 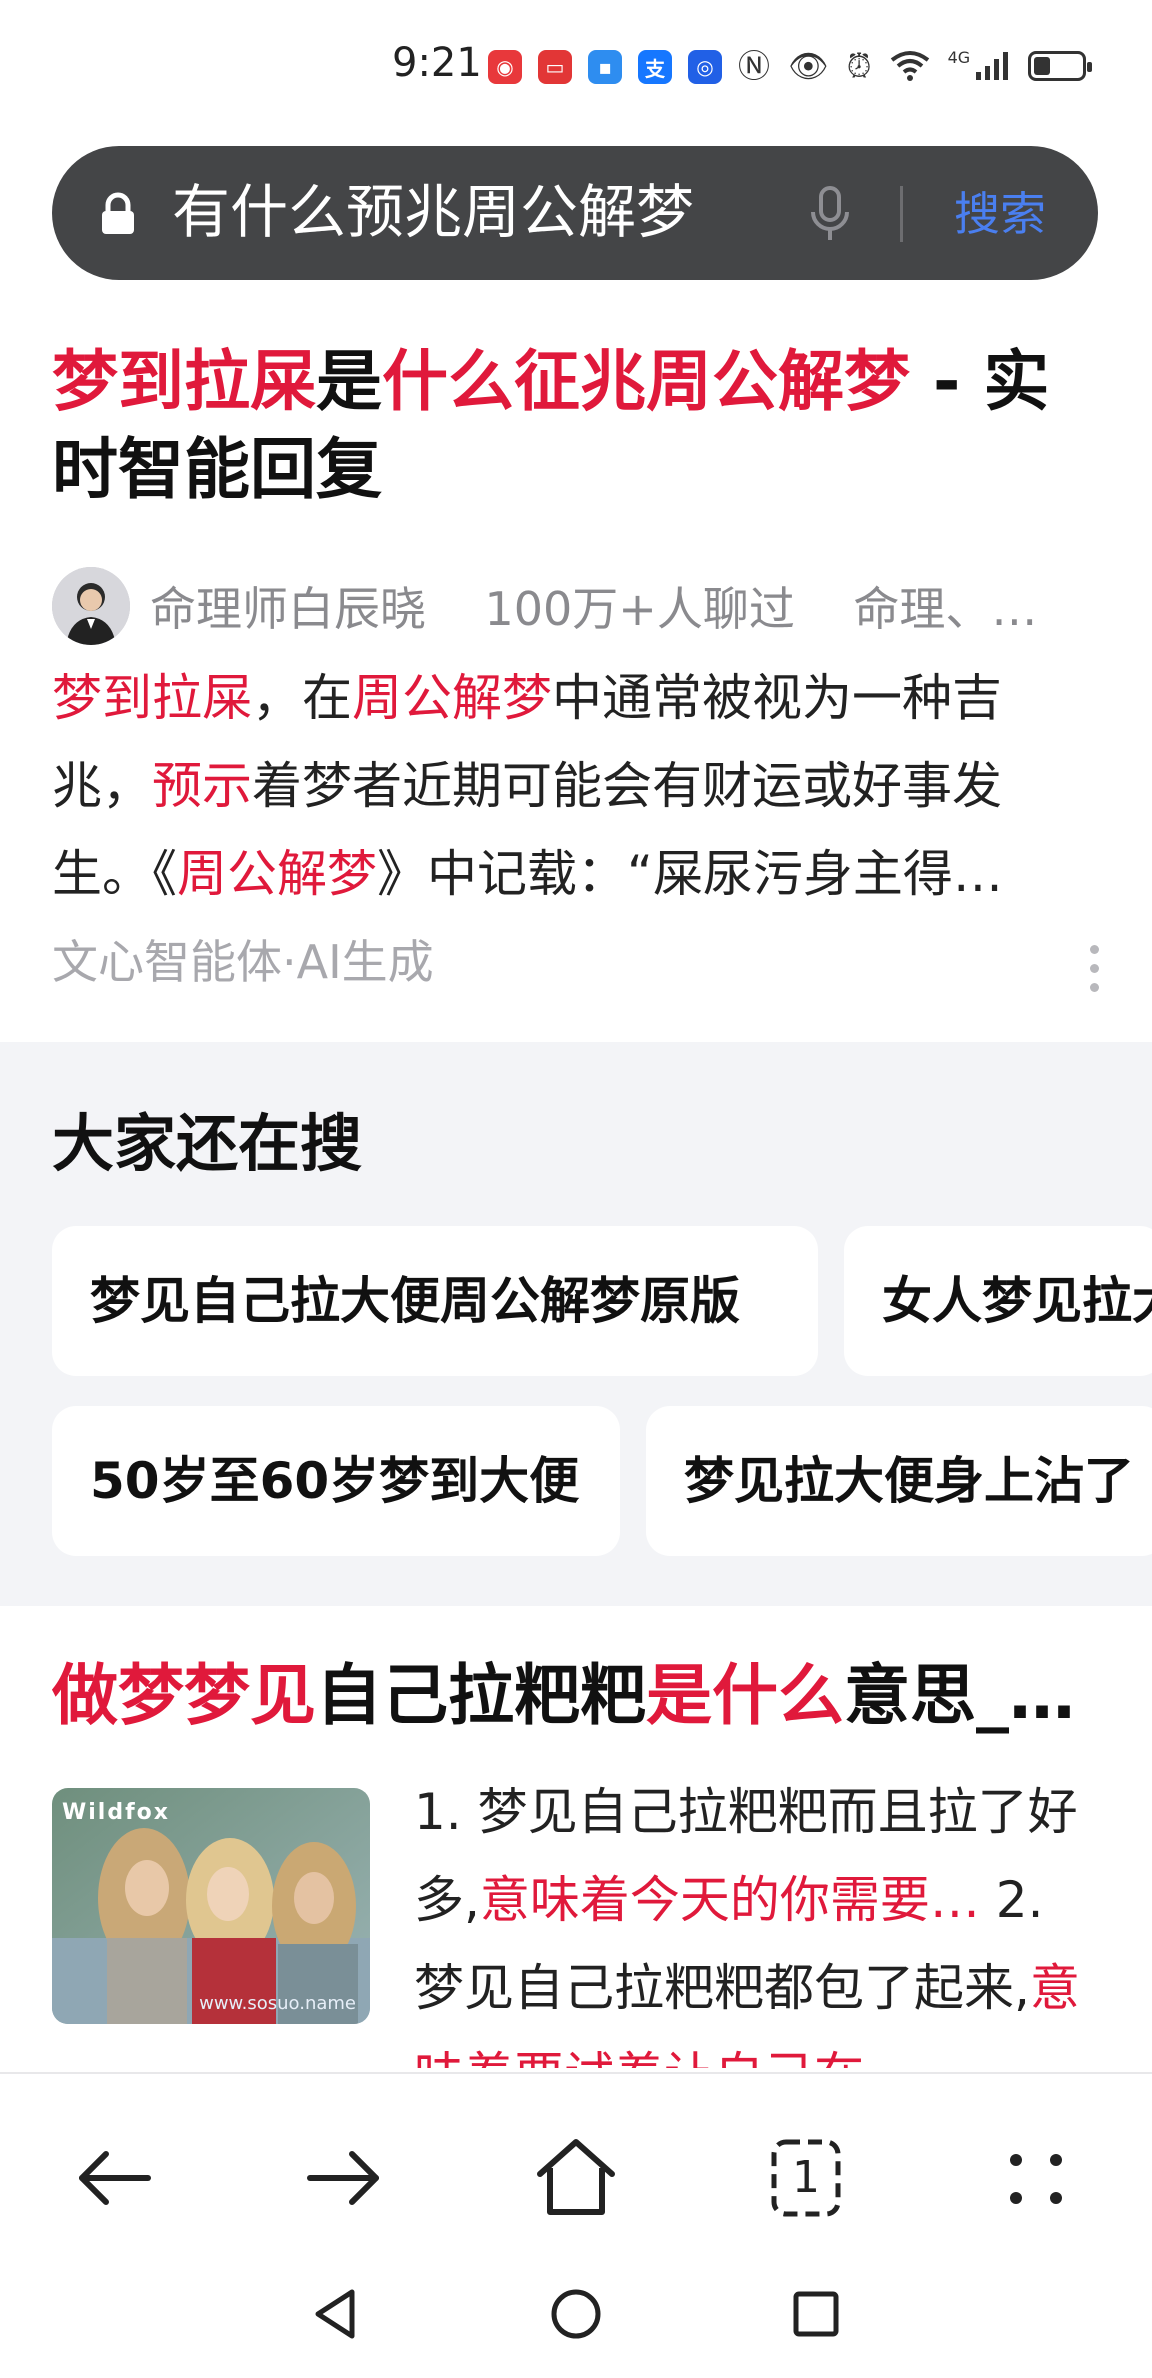 I want to click on battery-icon, so click(x=1060, y=66).